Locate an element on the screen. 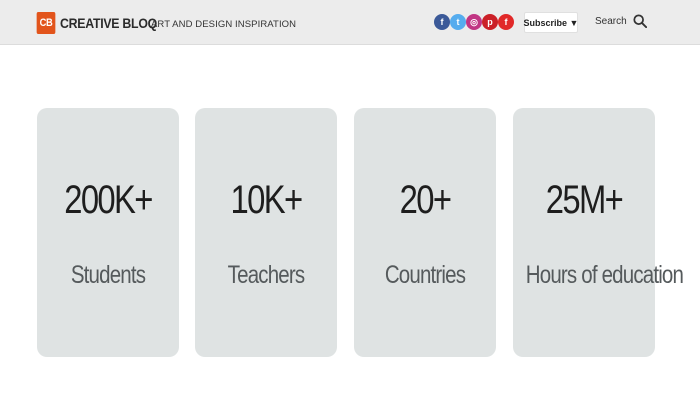  pinterest-icon: p is located at coordinates (490, 22).